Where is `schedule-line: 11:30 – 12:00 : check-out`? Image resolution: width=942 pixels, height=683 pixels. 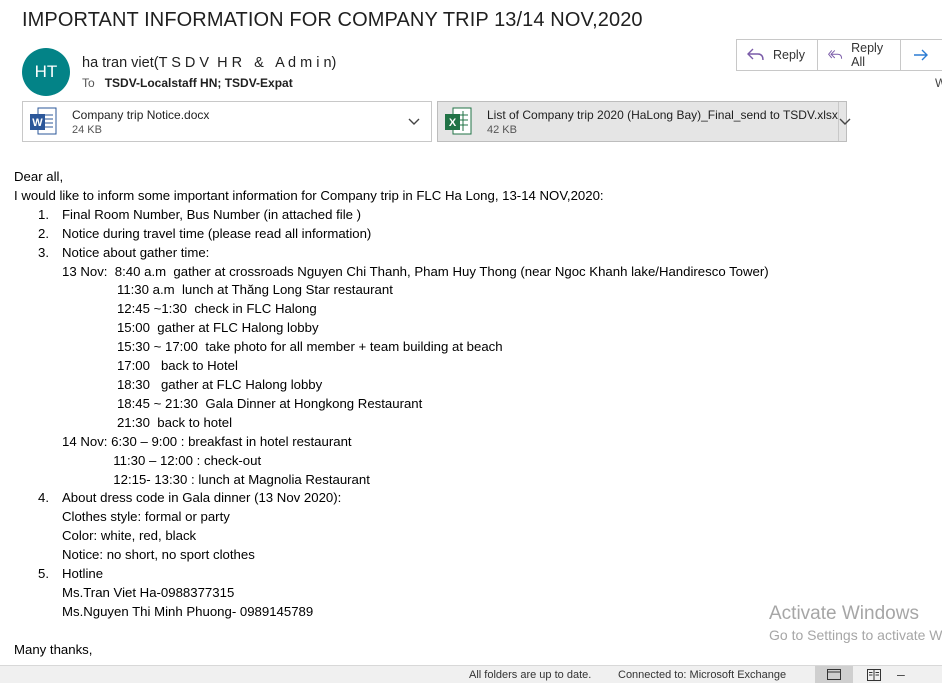 schedule-line: 11:30 – 12:00 : check-out is located at coordinates (162, 460).